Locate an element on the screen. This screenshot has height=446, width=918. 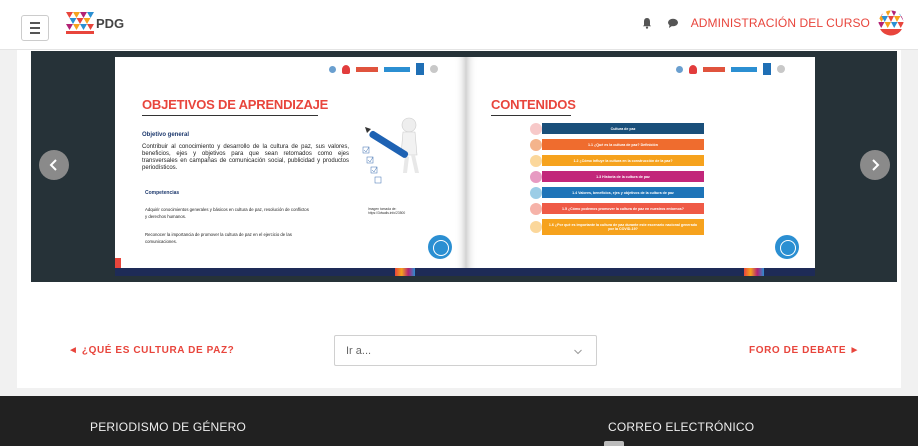
menu-toggle-button is located at coordinates (35, 28).